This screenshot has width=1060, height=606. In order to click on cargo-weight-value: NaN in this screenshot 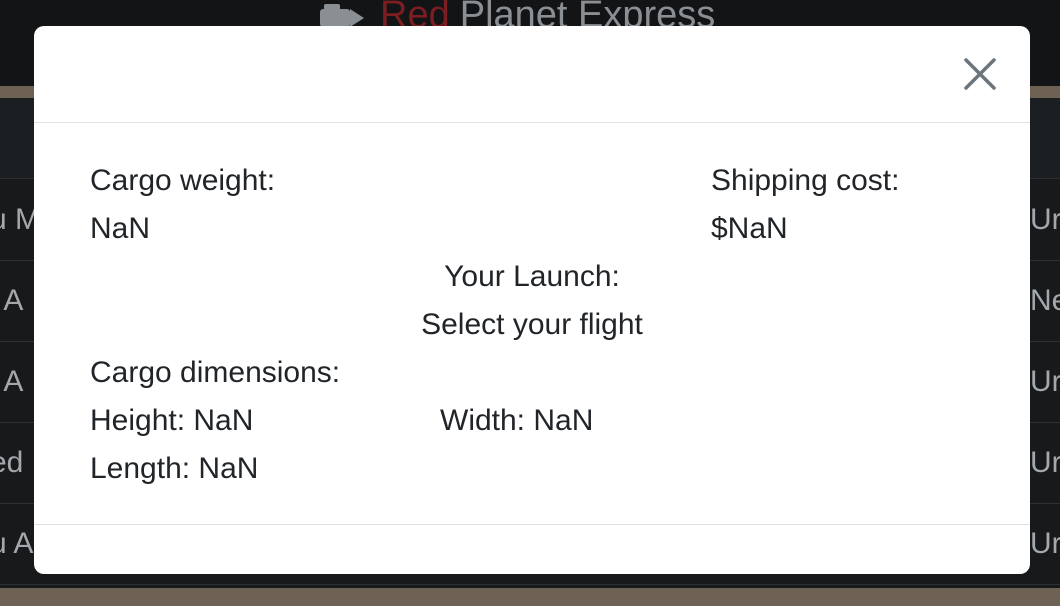, I will do `click(120, 228)`.